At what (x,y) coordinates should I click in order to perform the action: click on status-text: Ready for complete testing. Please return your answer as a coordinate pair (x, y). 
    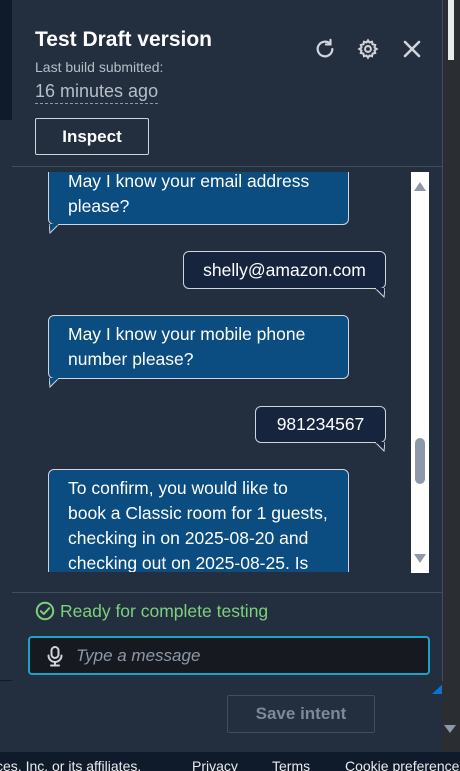
    Looking at the image, I should click on (164, 610).